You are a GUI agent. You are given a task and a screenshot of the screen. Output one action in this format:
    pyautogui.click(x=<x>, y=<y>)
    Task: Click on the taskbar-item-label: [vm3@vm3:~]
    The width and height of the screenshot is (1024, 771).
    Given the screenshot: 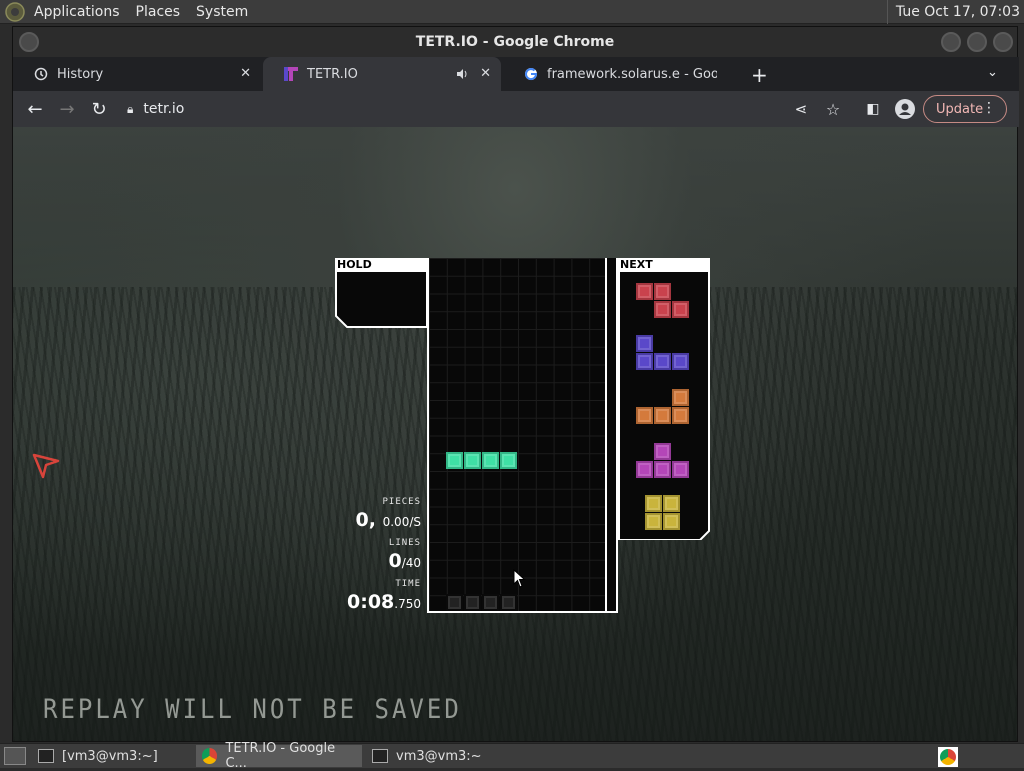 What is the action you would take?
    pyautogui.click(x=110, y=756)
    